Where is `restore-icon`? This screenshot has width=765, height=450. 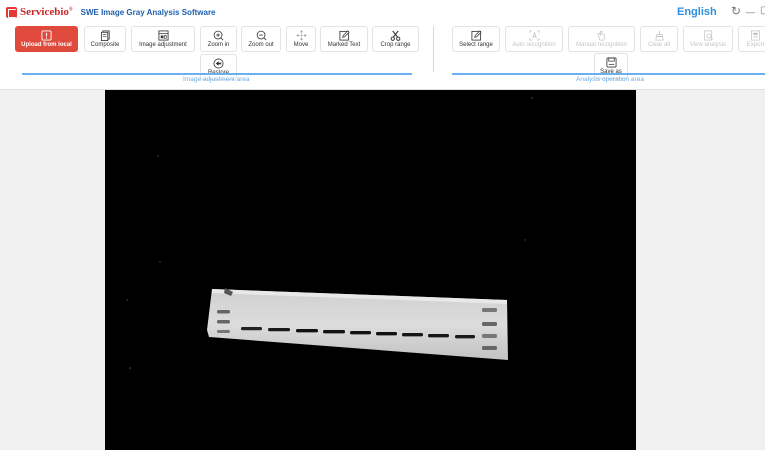 restore-icon is located at coordinates (218, 63).